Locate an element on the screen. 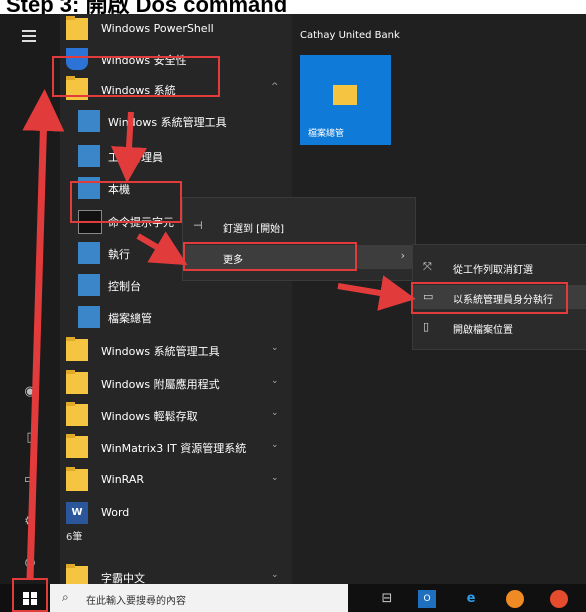 This screenshot has width=586, height=612. chrome-icon is located at coordinates (559, 599).